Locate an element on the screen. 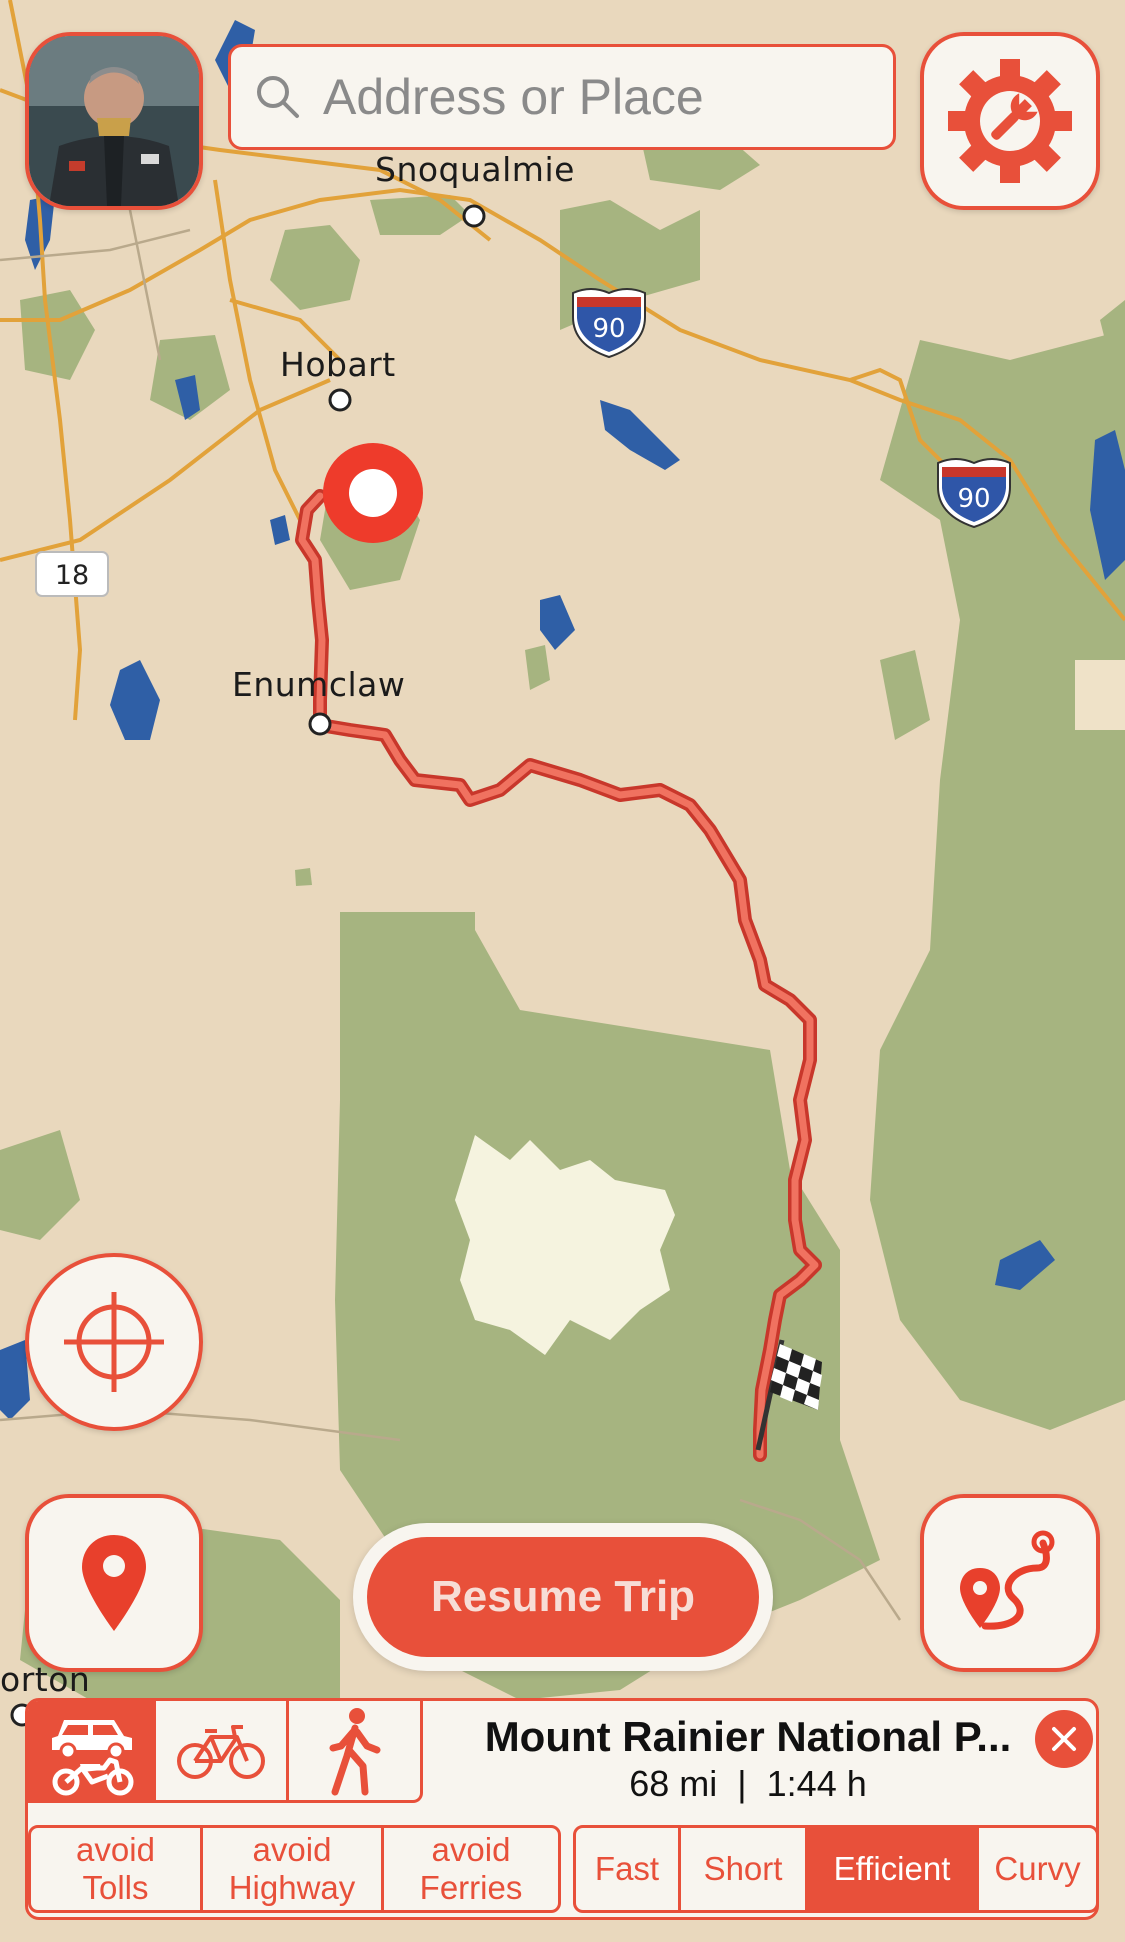 This screenshot has width=1125, height=1942. sr18-shield: 18 is located at coordinates (72, 574).